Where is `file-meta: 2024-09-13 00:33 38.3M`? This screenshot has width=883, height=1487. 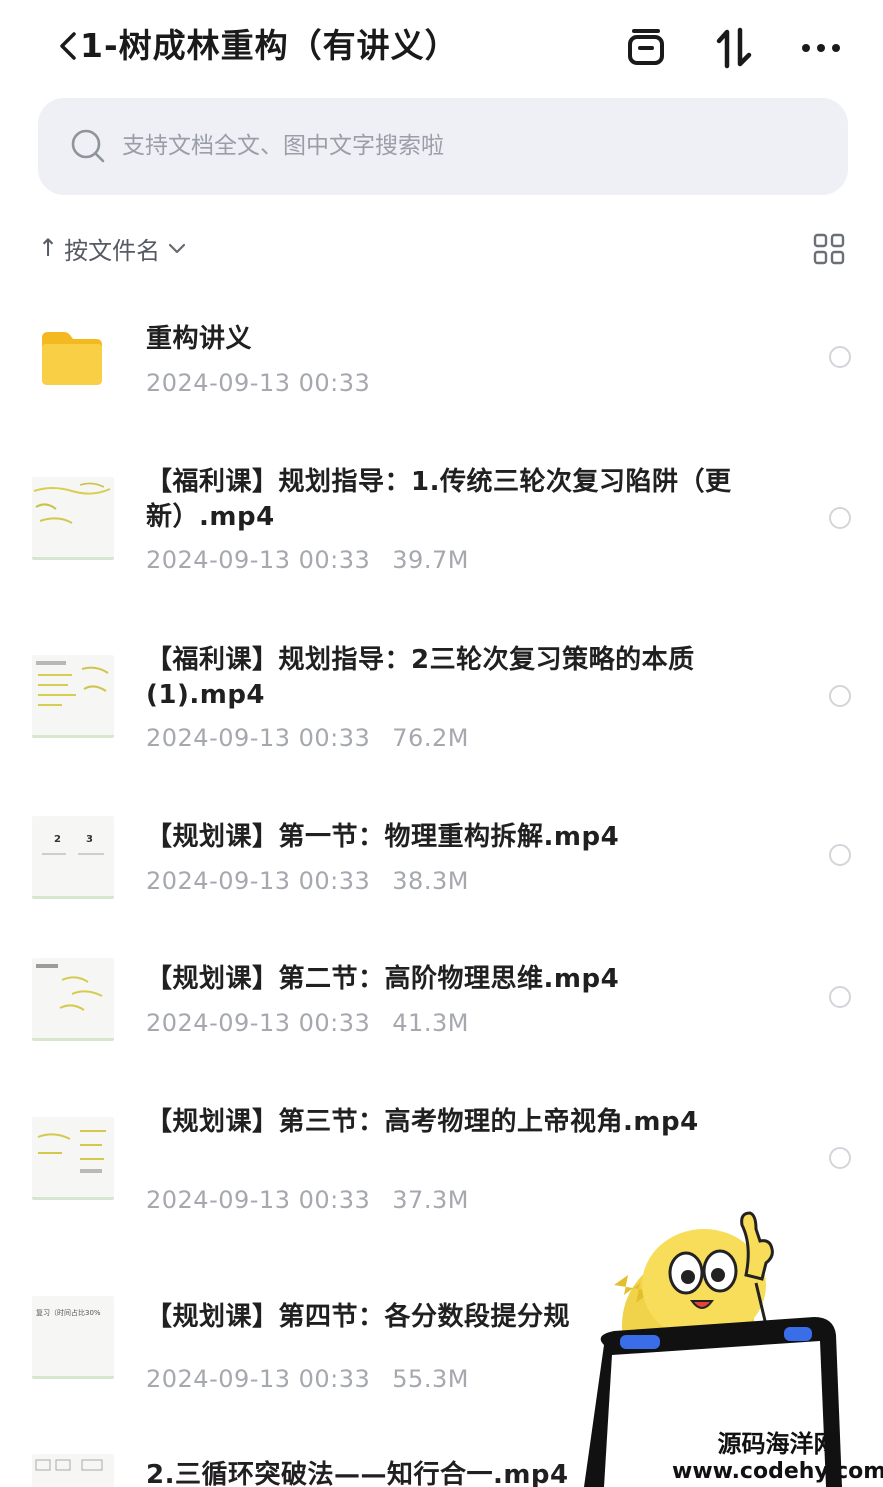
file-meta: 2024-09-13 00:33 38.3M is located at coordinates (307, 881).